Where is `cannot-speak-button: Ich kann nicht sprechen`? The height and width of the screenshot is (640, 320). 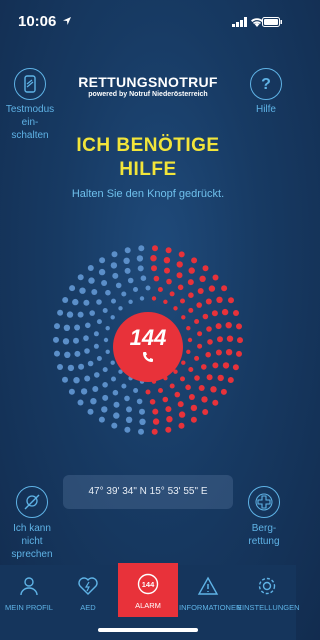
cannot-speak-button: Ich kann nicht sprechen is located at coordinates (32, 523).